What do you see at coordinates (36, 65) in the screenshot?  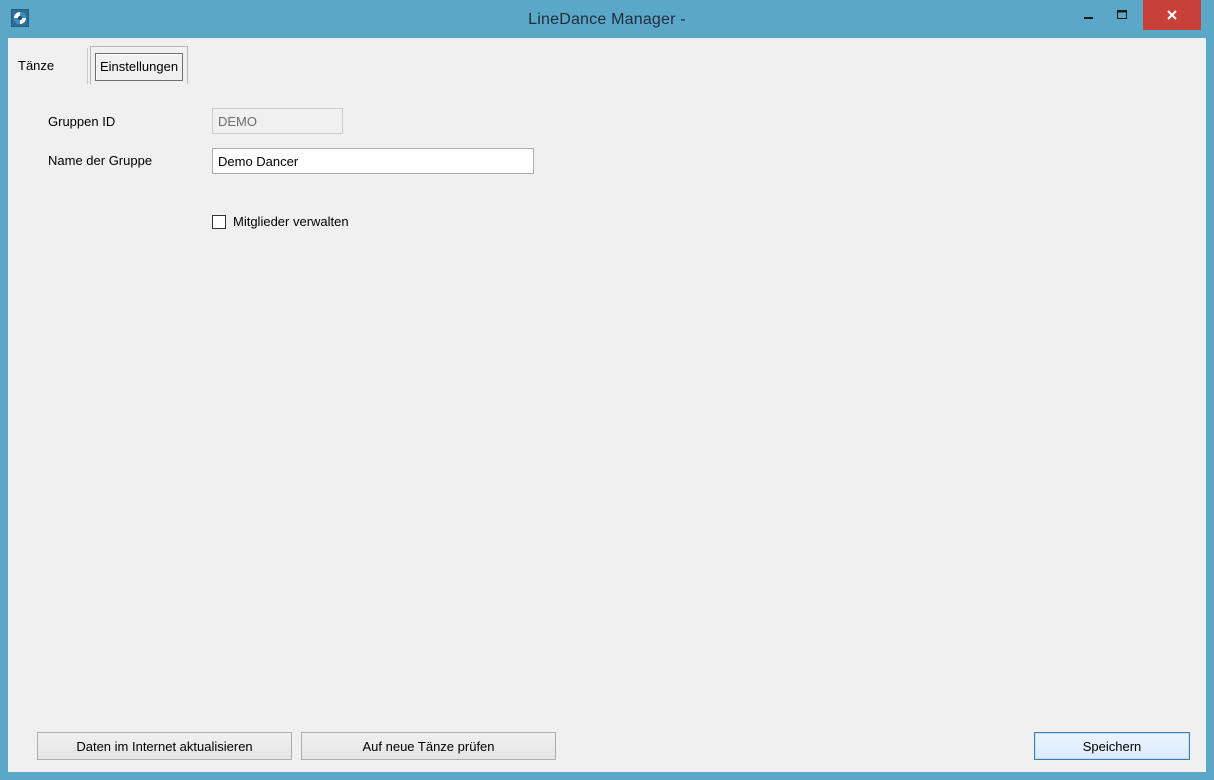 I see `tab-taenze: Tänze` at bounding box center [36, 65].